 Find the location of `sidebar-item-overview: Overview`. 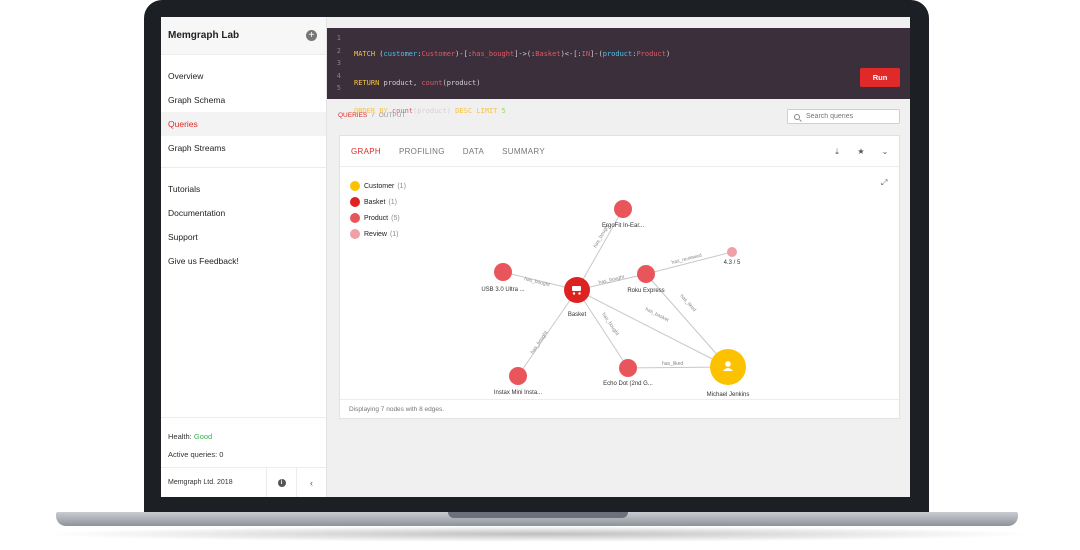

sidebar-item-overview: Overview is located at coordinates (243, 76).